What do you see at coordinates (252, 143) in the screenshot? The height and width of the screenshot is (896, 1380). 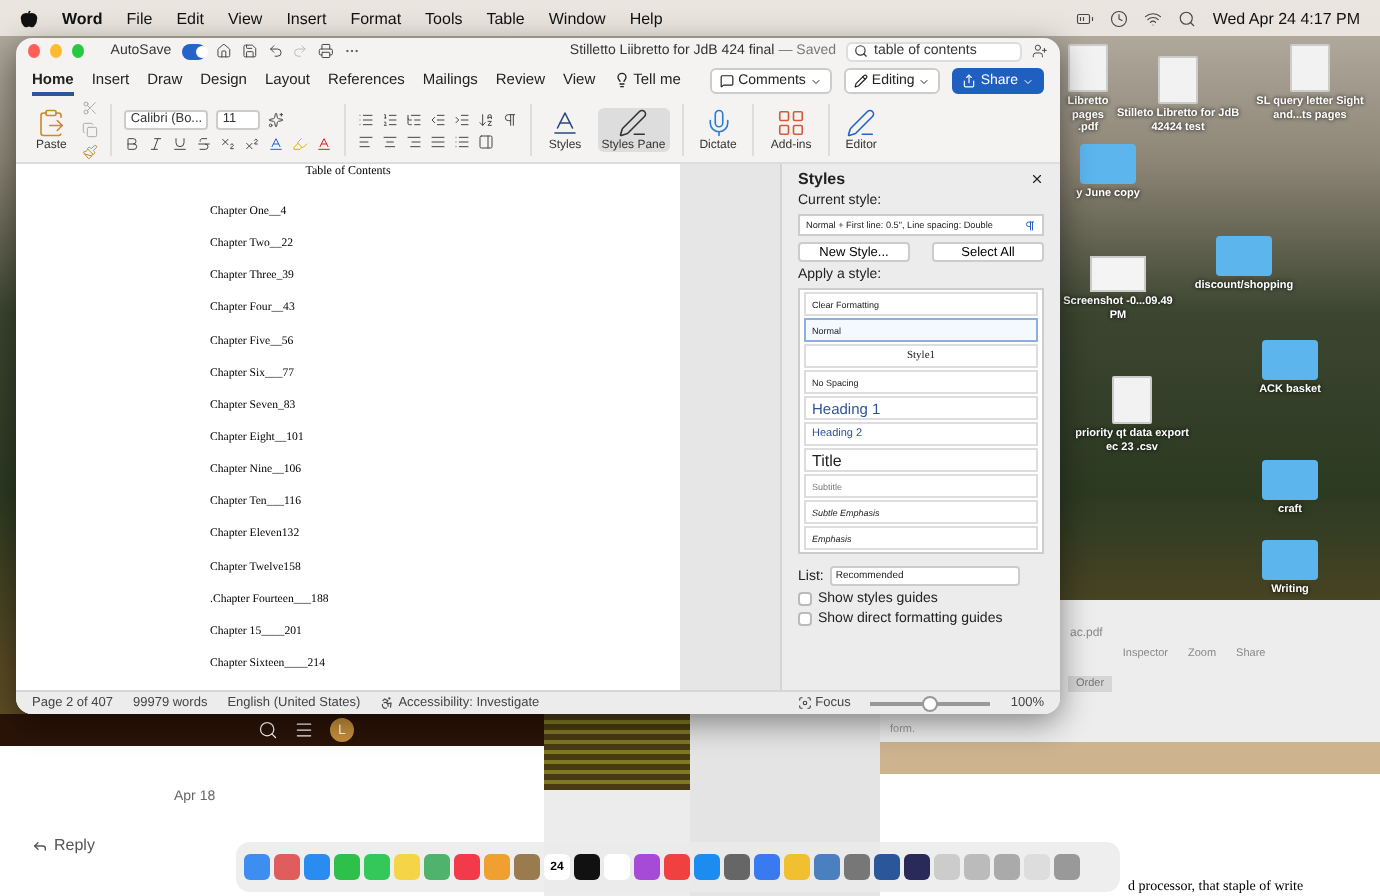 I see `superscript-icon` at bounding box center [252, 143].